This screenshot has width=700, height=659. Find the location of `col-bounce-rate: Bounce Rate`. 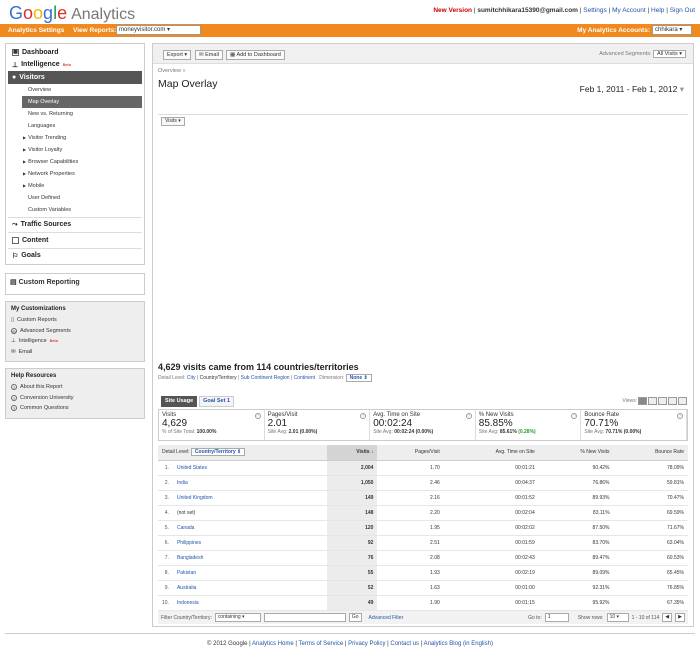

col-bounce-rate: Bounce Rate is located at coordinates (650, 453).